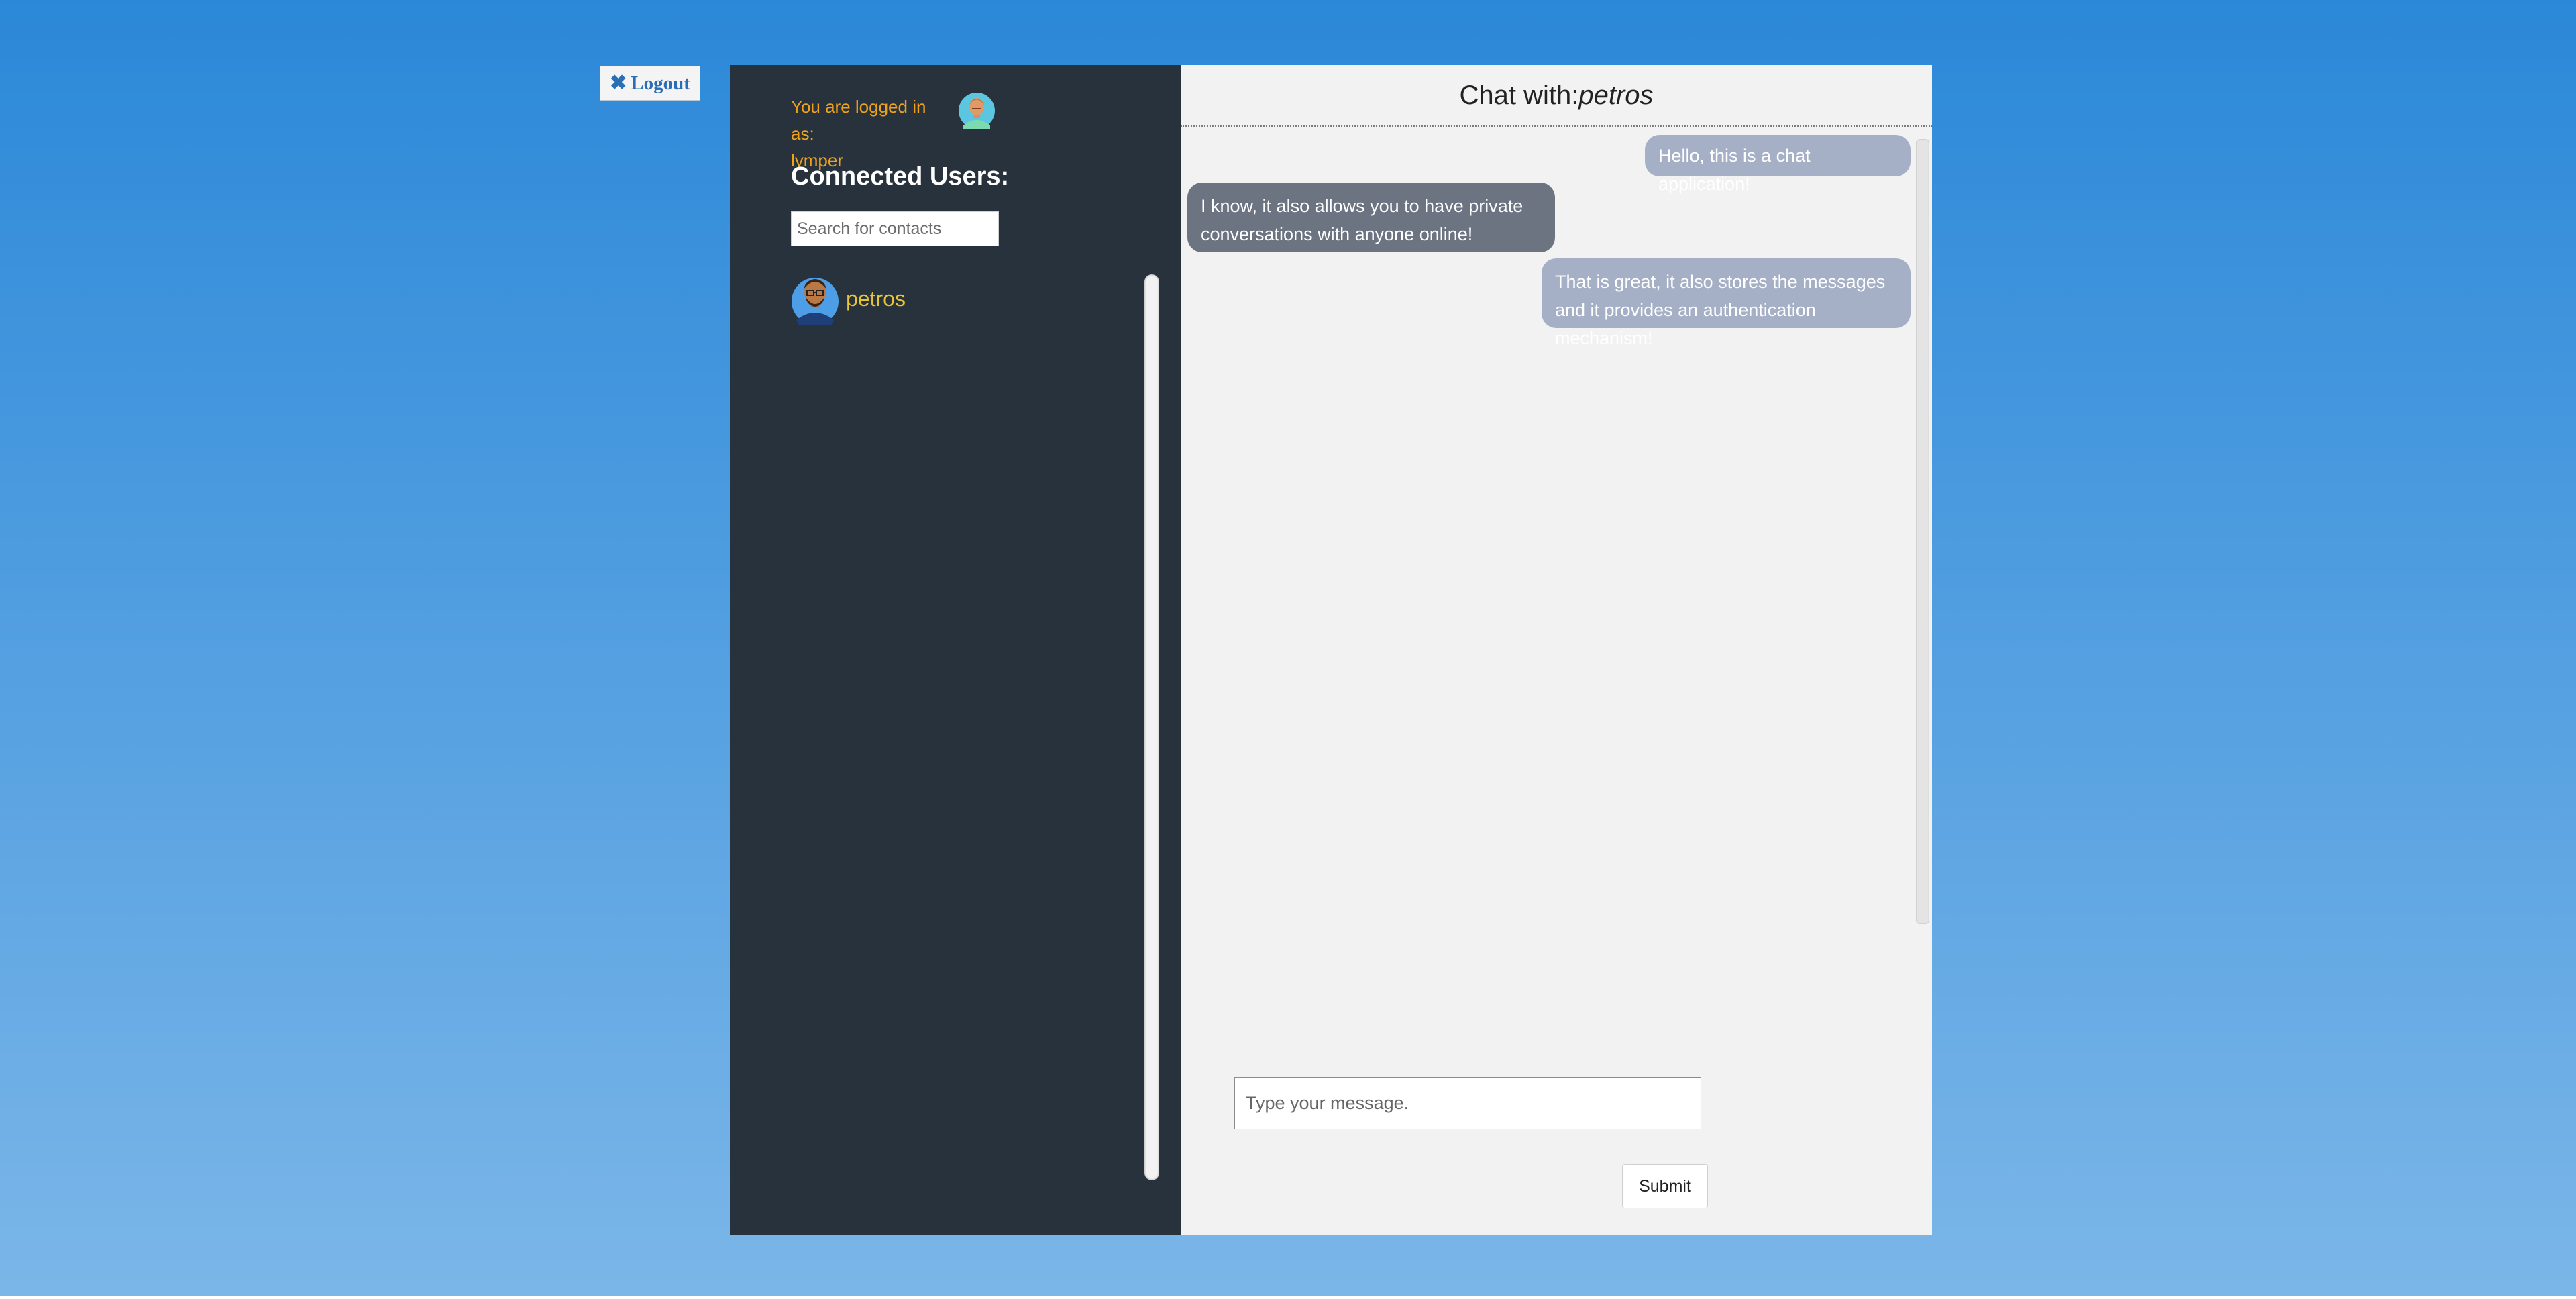  What do you see at coordinates (900, 176) in the screenshot?
I see `connected-users-heading: Connected Users:` at bounding box center [900, 176].